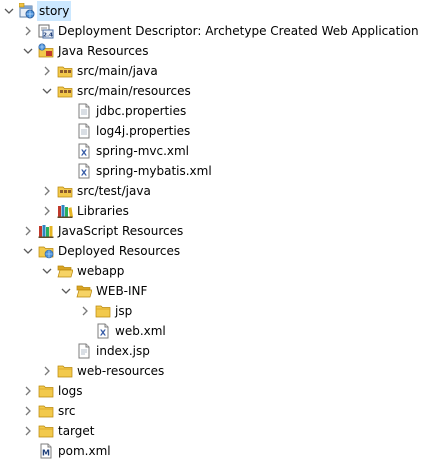 The width and height of the screenshot is (438, 463). What do you see at coordinates (219, 271) in the screenshot?
I see `tree-item: webapp` at bounding box center [219, 271].